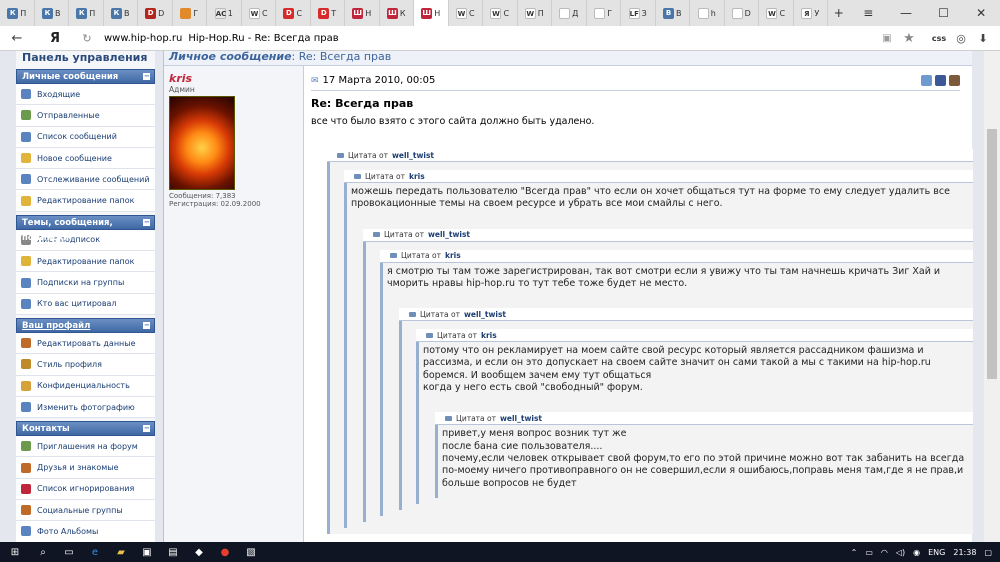 The width and height of the screenshot is (1000, 562). I want to click on tray-chevron-icon: ⌃, so click(854, 552).